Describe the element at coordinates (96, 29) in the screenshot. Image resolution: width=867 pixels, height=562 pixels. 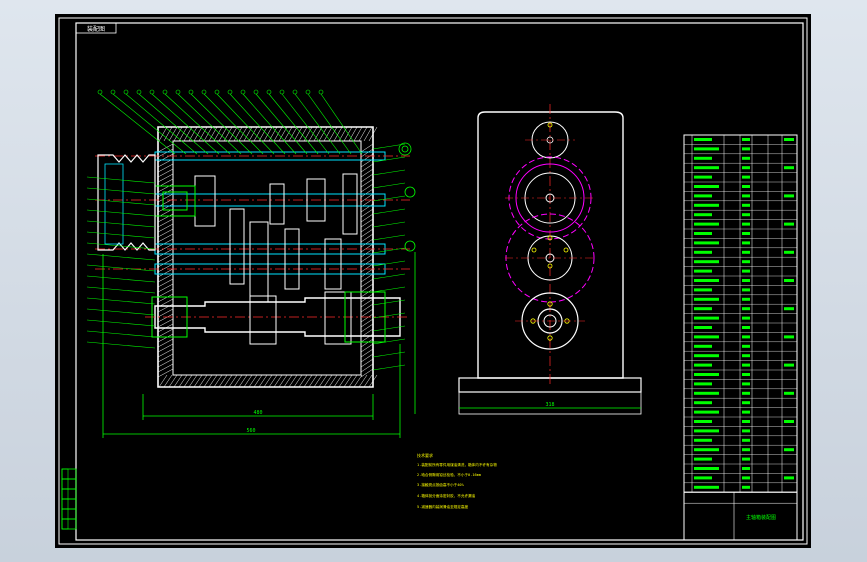
I see `title-stamp: 装配图` at that location.